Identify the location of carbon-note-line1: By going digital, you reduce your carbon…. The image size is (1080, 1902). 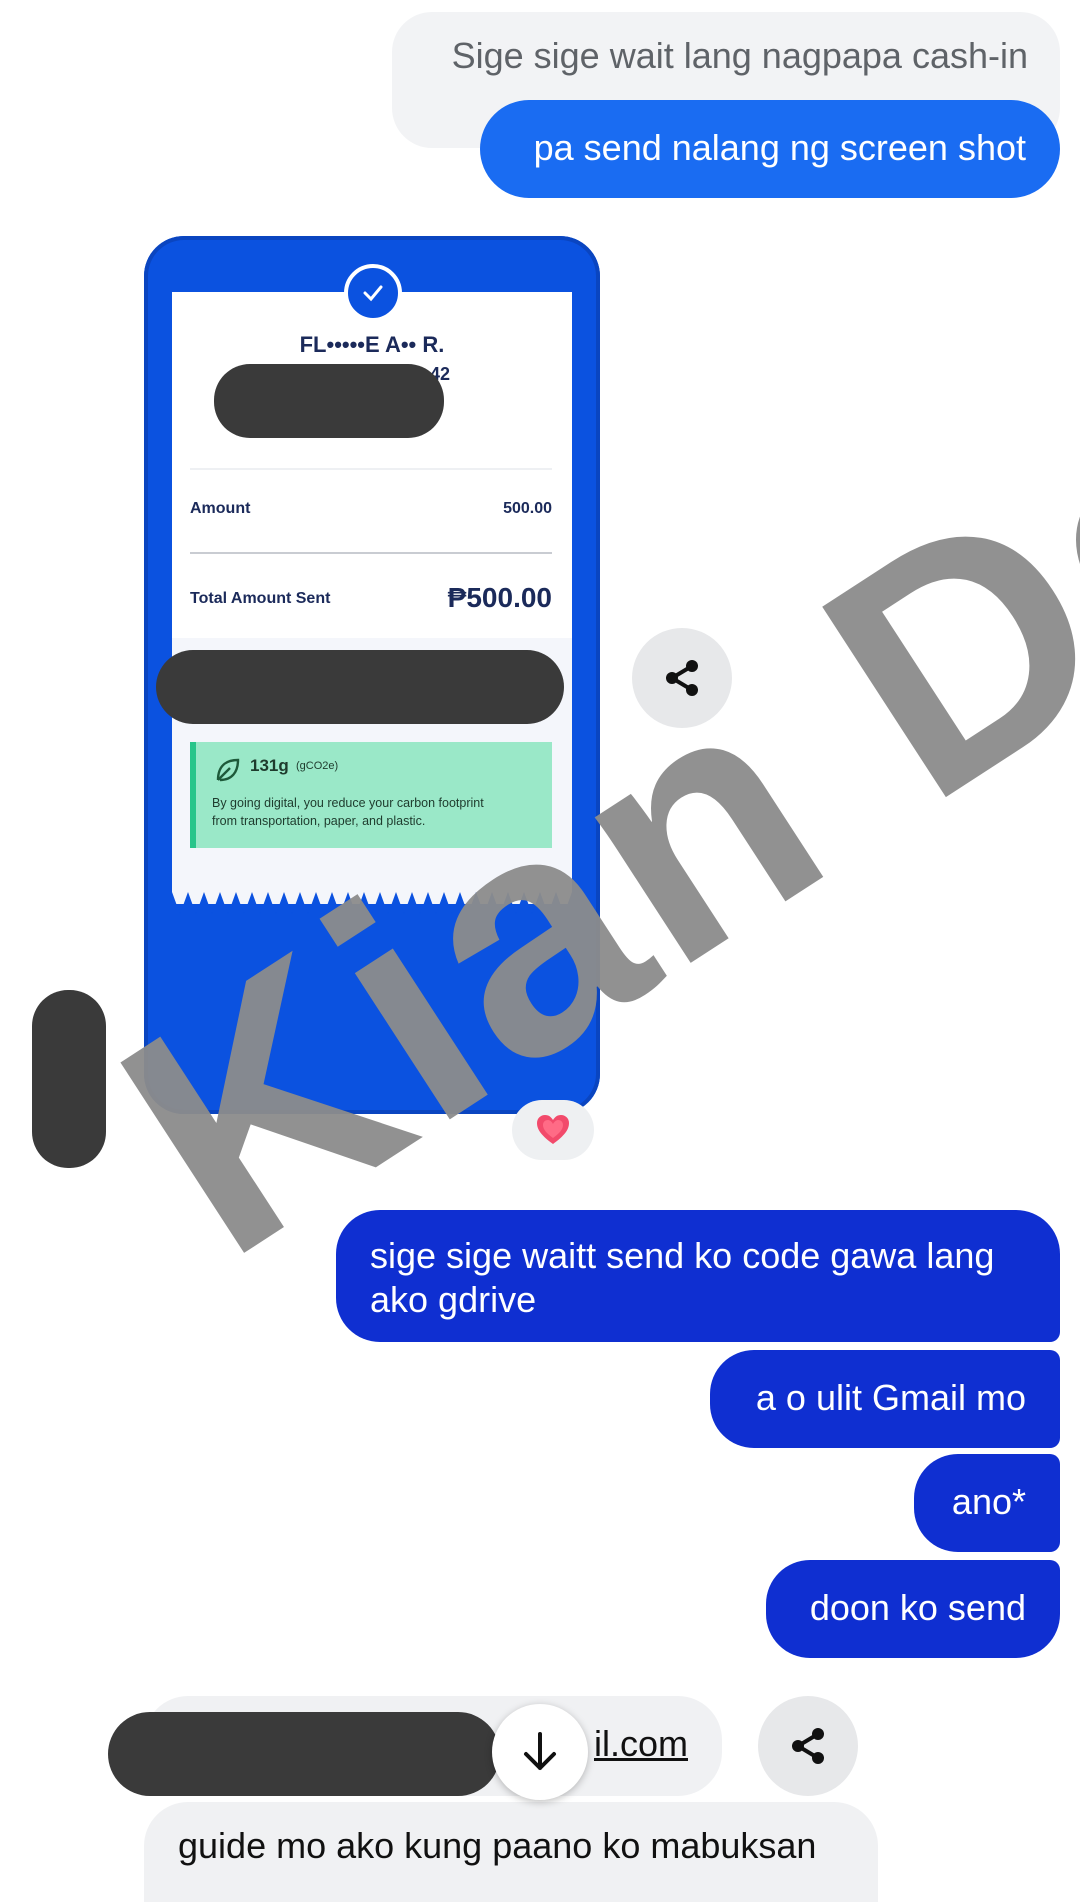
(348, 803).